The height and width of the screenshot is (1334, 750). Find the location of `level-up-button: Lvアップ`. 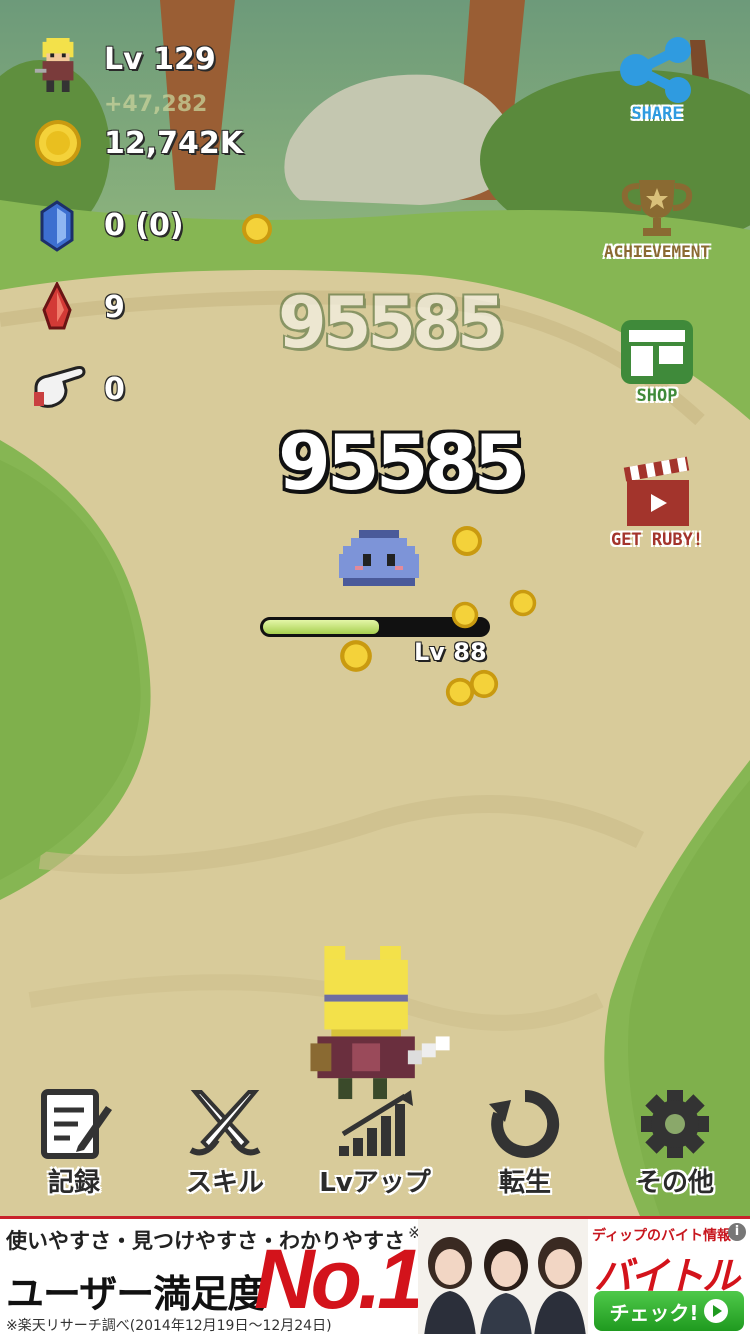

level-up-button: Lvアップ is located at coordinates (375, 1143).